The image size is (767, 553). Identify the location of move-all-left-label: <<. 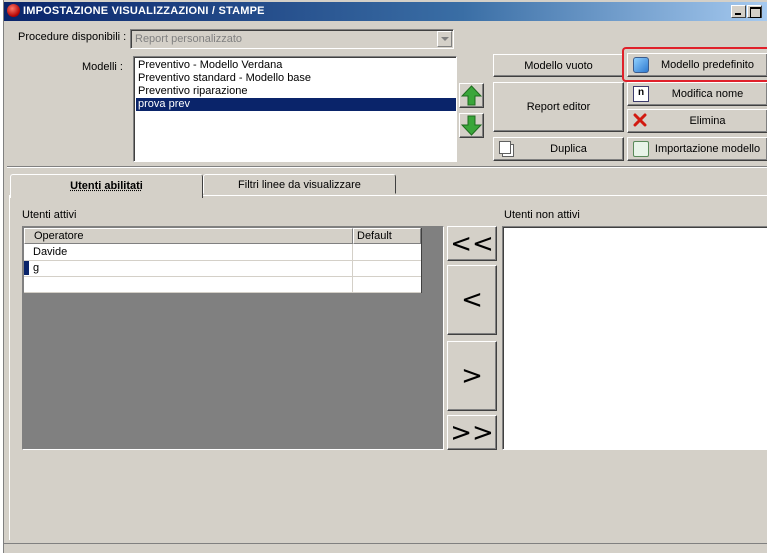
(472, 244).